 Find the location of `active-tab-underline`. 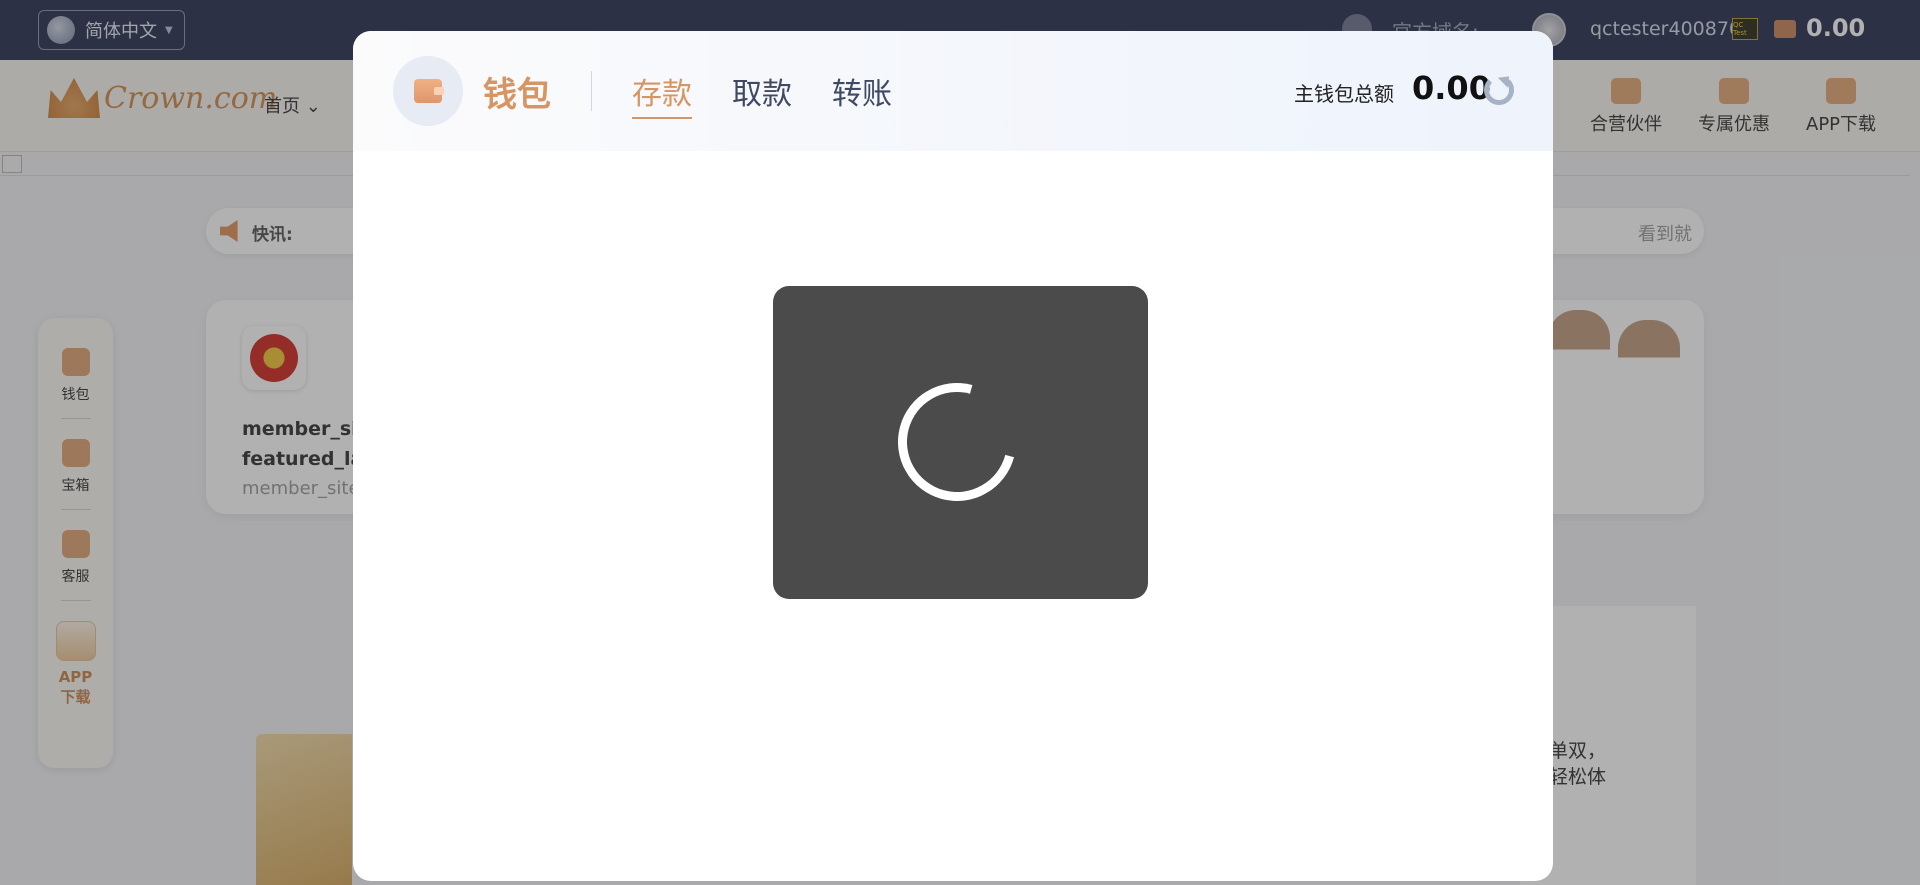

active-tab-underline is located at coordinates (662, 118).